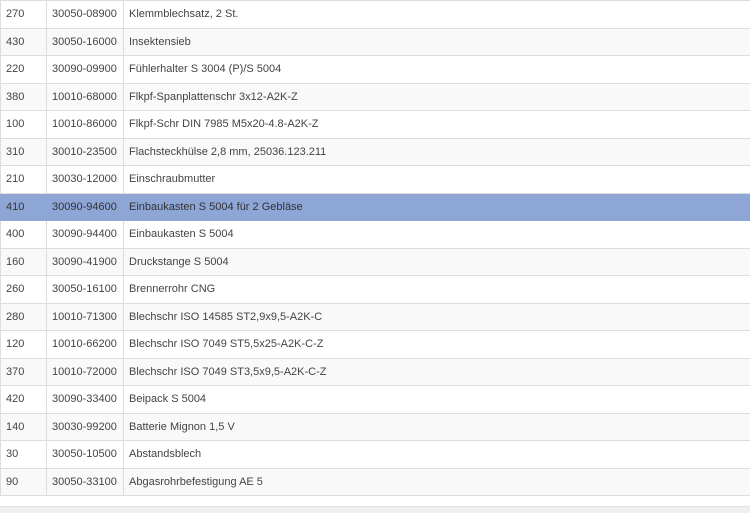  I want to click on description-cell: Einbaukasten S 5004 für 2 Gebläse, so click(437, 207).